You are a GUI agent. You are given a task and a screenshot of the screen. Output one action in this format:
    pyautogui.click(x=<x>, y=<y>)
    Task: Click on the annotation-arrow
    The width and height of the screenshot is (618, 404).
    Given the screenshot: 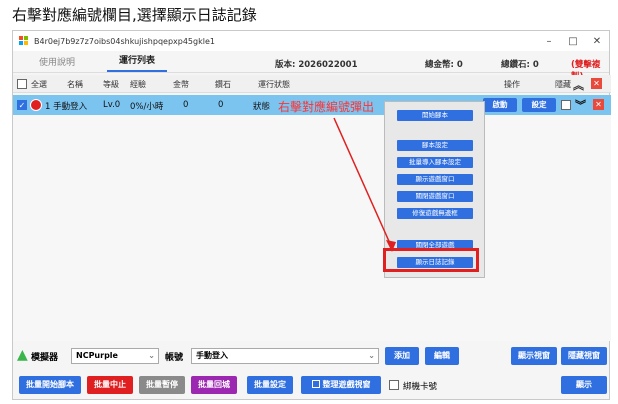 What is the action you would take?
    pyautogui.click(x=364, y=184)
    